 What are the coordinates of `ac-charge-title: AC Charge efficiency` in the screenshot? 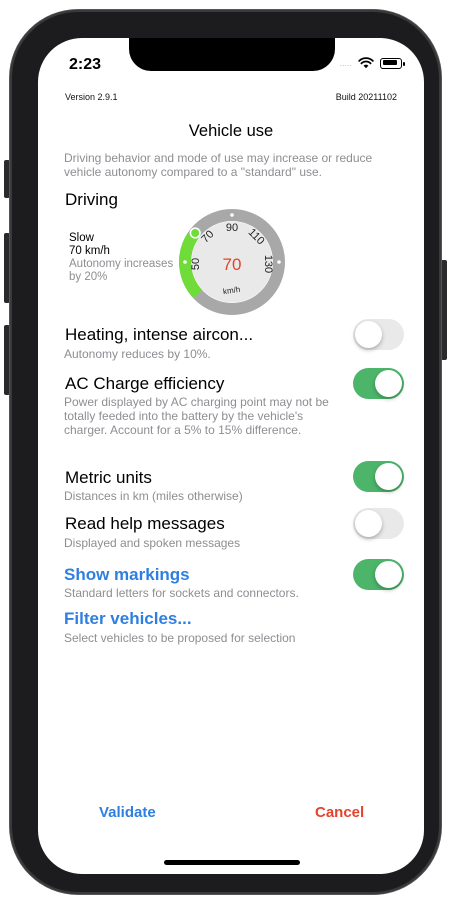 It's located at (145, 383).